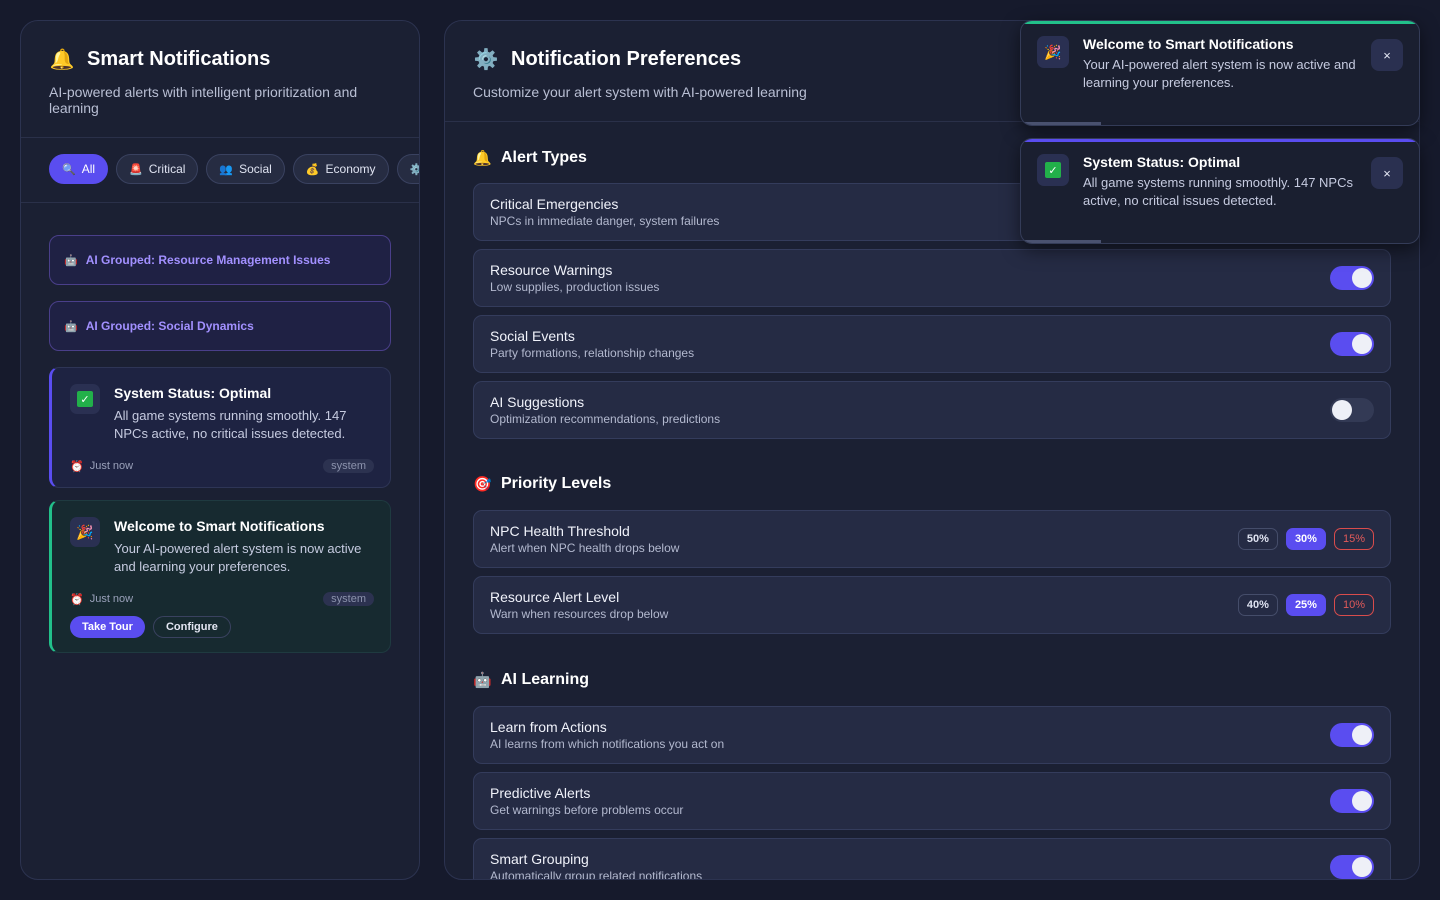  I want to click on search-icon: 🔍, so click(69, 169).